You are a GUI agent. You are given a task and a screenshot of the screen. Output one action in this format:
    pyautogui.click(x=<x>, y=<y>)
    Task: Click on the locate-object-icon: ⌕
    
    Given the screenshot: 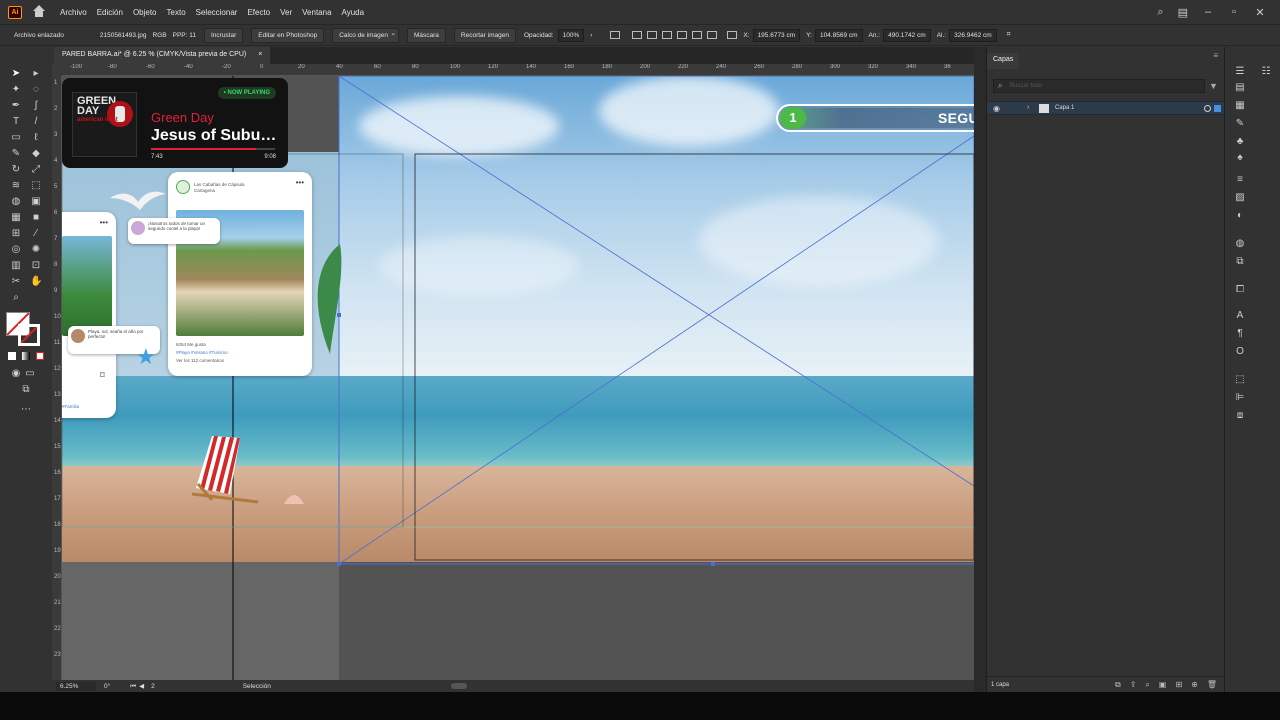 What is the action you would take?
    pyautogui.click(x=1147, y=685)
    